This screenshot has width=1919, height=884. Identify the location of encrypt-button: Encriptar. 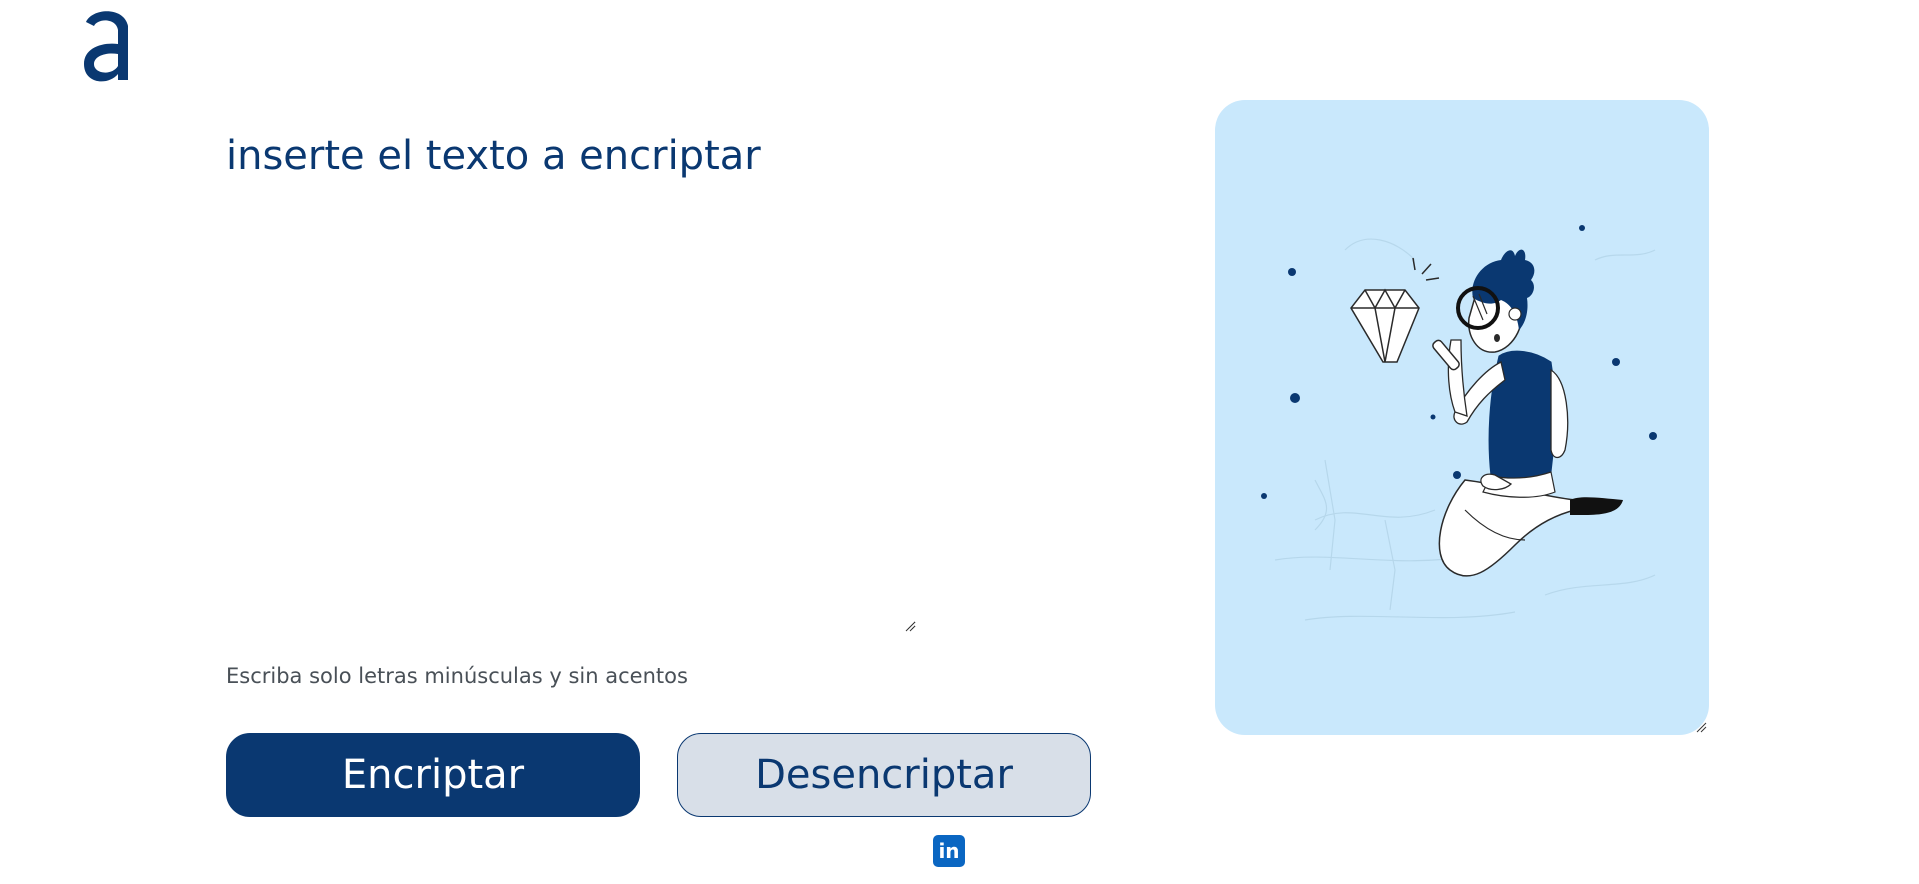
(433, 775).